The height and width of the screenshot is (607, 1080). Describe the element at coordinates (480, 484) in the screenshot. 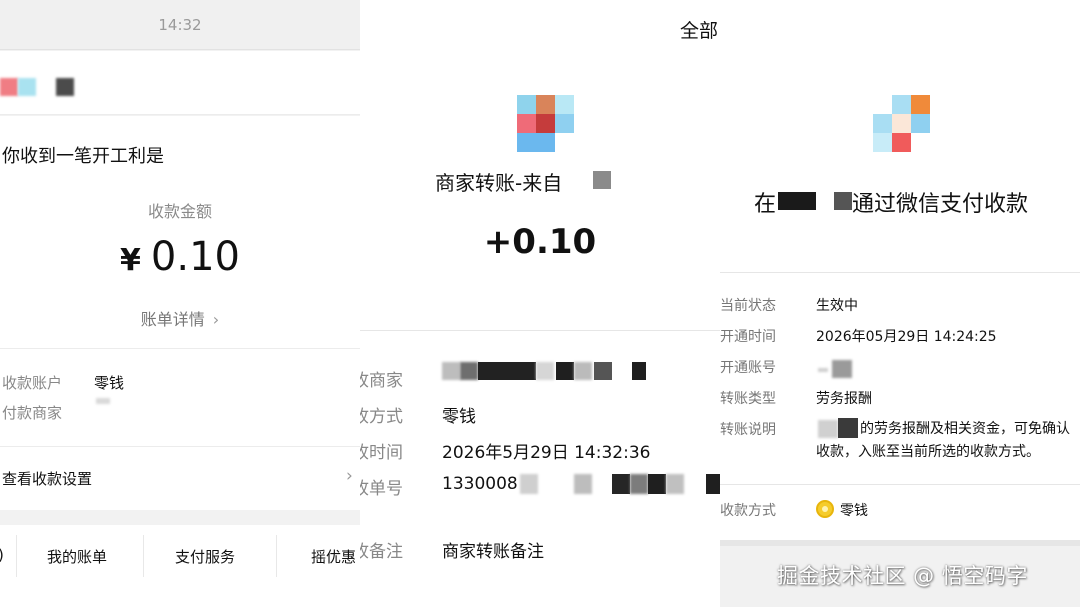

I see `order-row-value: 1330008` at that location.